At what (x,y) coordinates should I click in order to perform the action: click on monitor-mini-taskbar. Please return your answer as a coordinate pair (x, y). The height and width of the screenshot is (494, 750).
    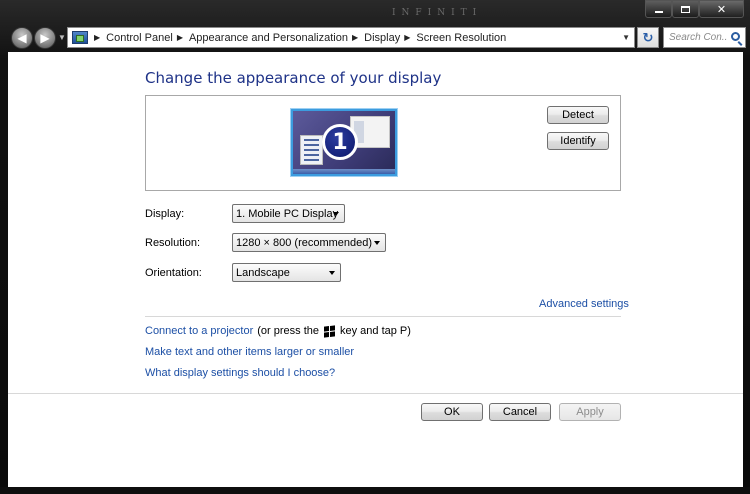
    Looking at the image, I should click on (344, 171).